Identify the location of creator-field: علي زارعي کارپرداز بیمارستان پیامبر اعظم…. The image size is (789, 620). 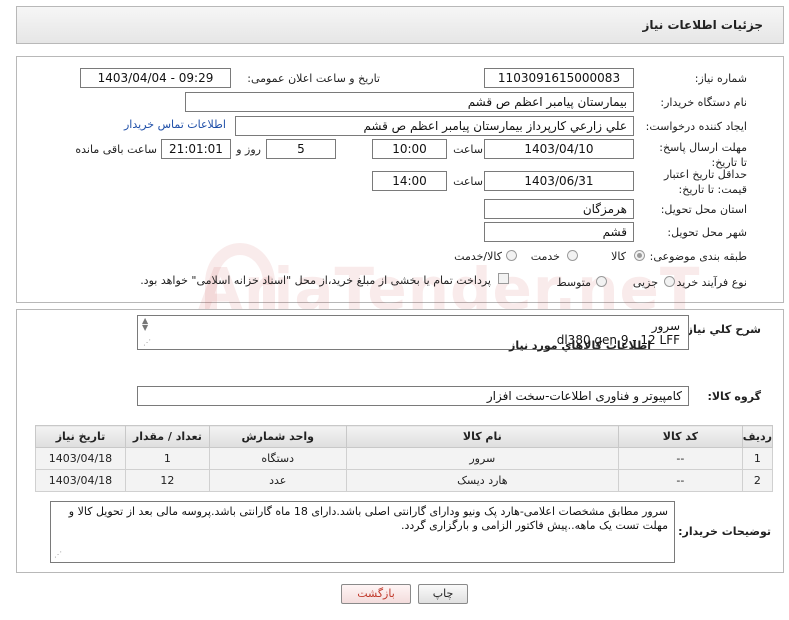
(434, 126).